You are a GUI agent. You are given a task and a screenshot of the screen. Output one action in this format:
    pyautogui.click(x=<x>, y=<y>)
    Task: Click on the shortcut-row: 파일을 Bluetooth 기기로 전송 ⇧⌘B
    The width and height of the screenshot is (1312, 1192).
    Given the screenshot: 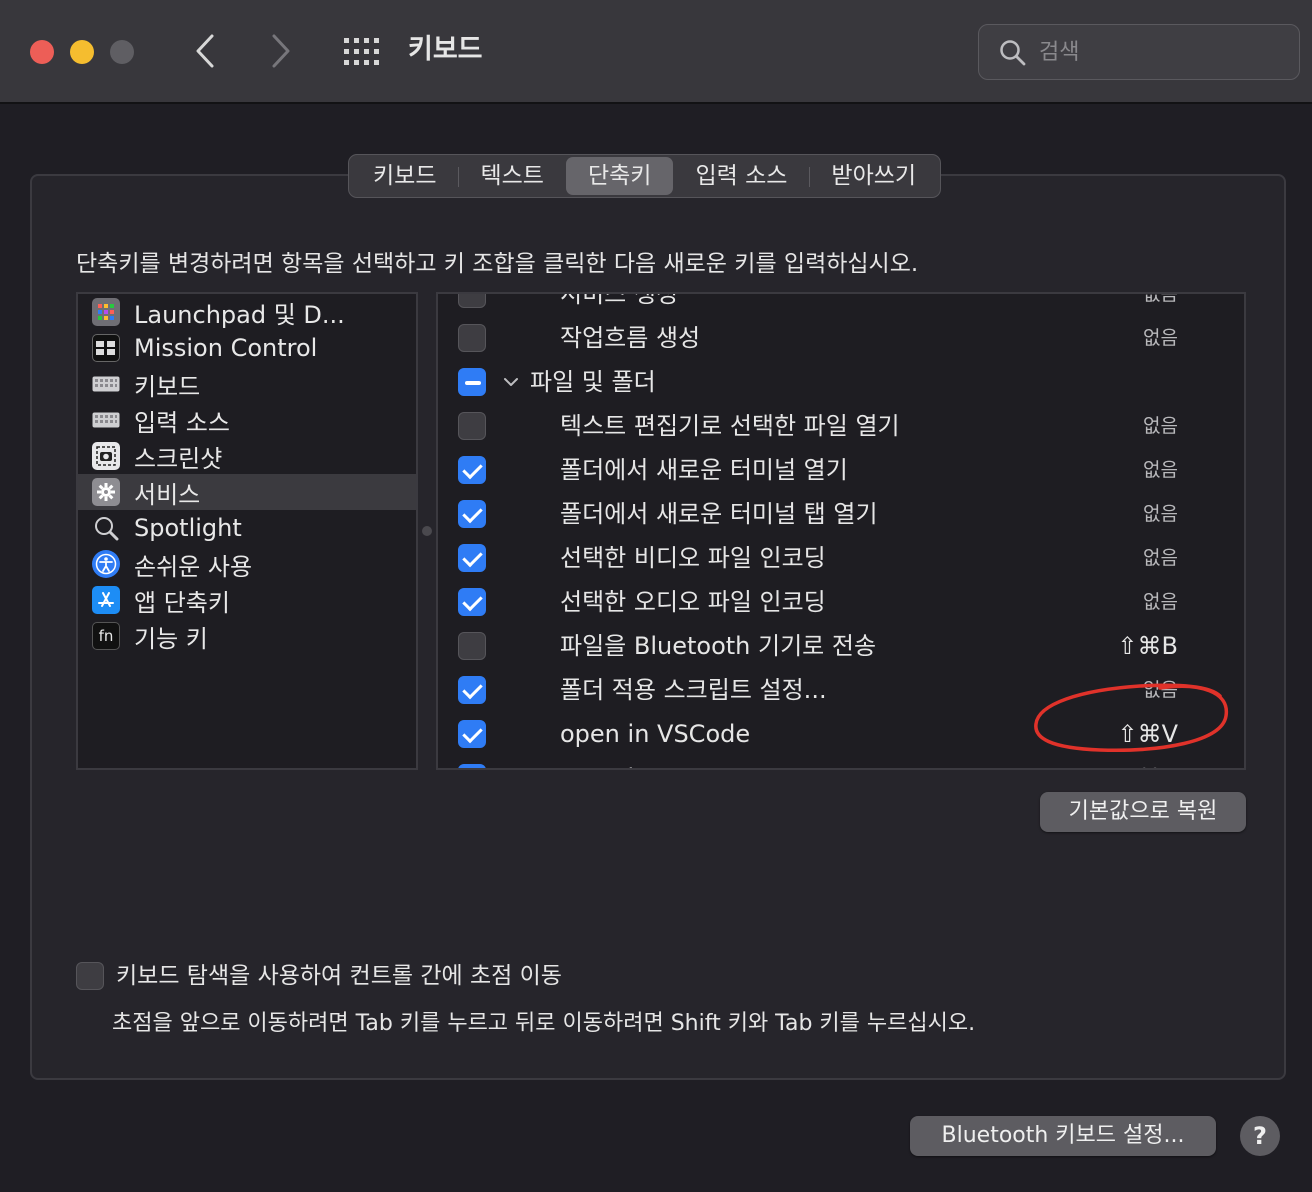 What is the action you would take?
    pyautogui.click(x=841, y=646)
    